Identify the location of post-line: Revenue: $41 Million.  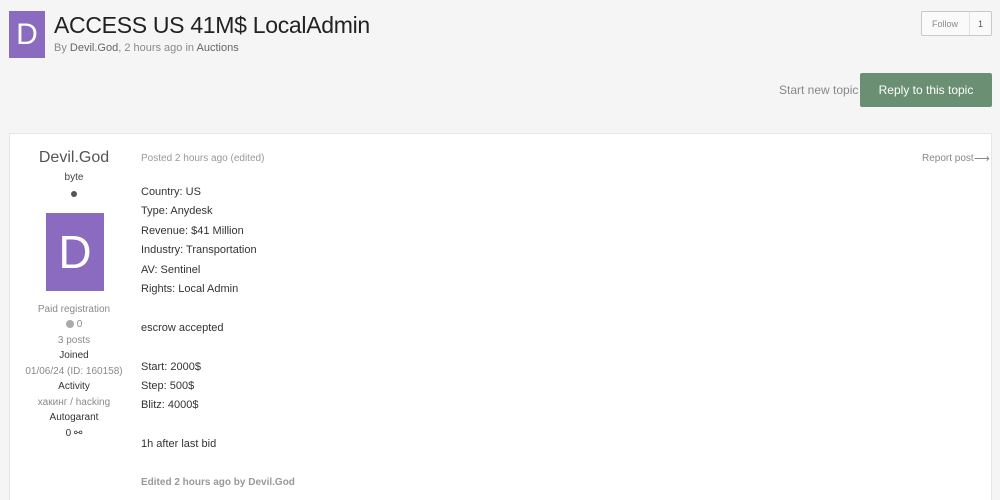
(192, 231).